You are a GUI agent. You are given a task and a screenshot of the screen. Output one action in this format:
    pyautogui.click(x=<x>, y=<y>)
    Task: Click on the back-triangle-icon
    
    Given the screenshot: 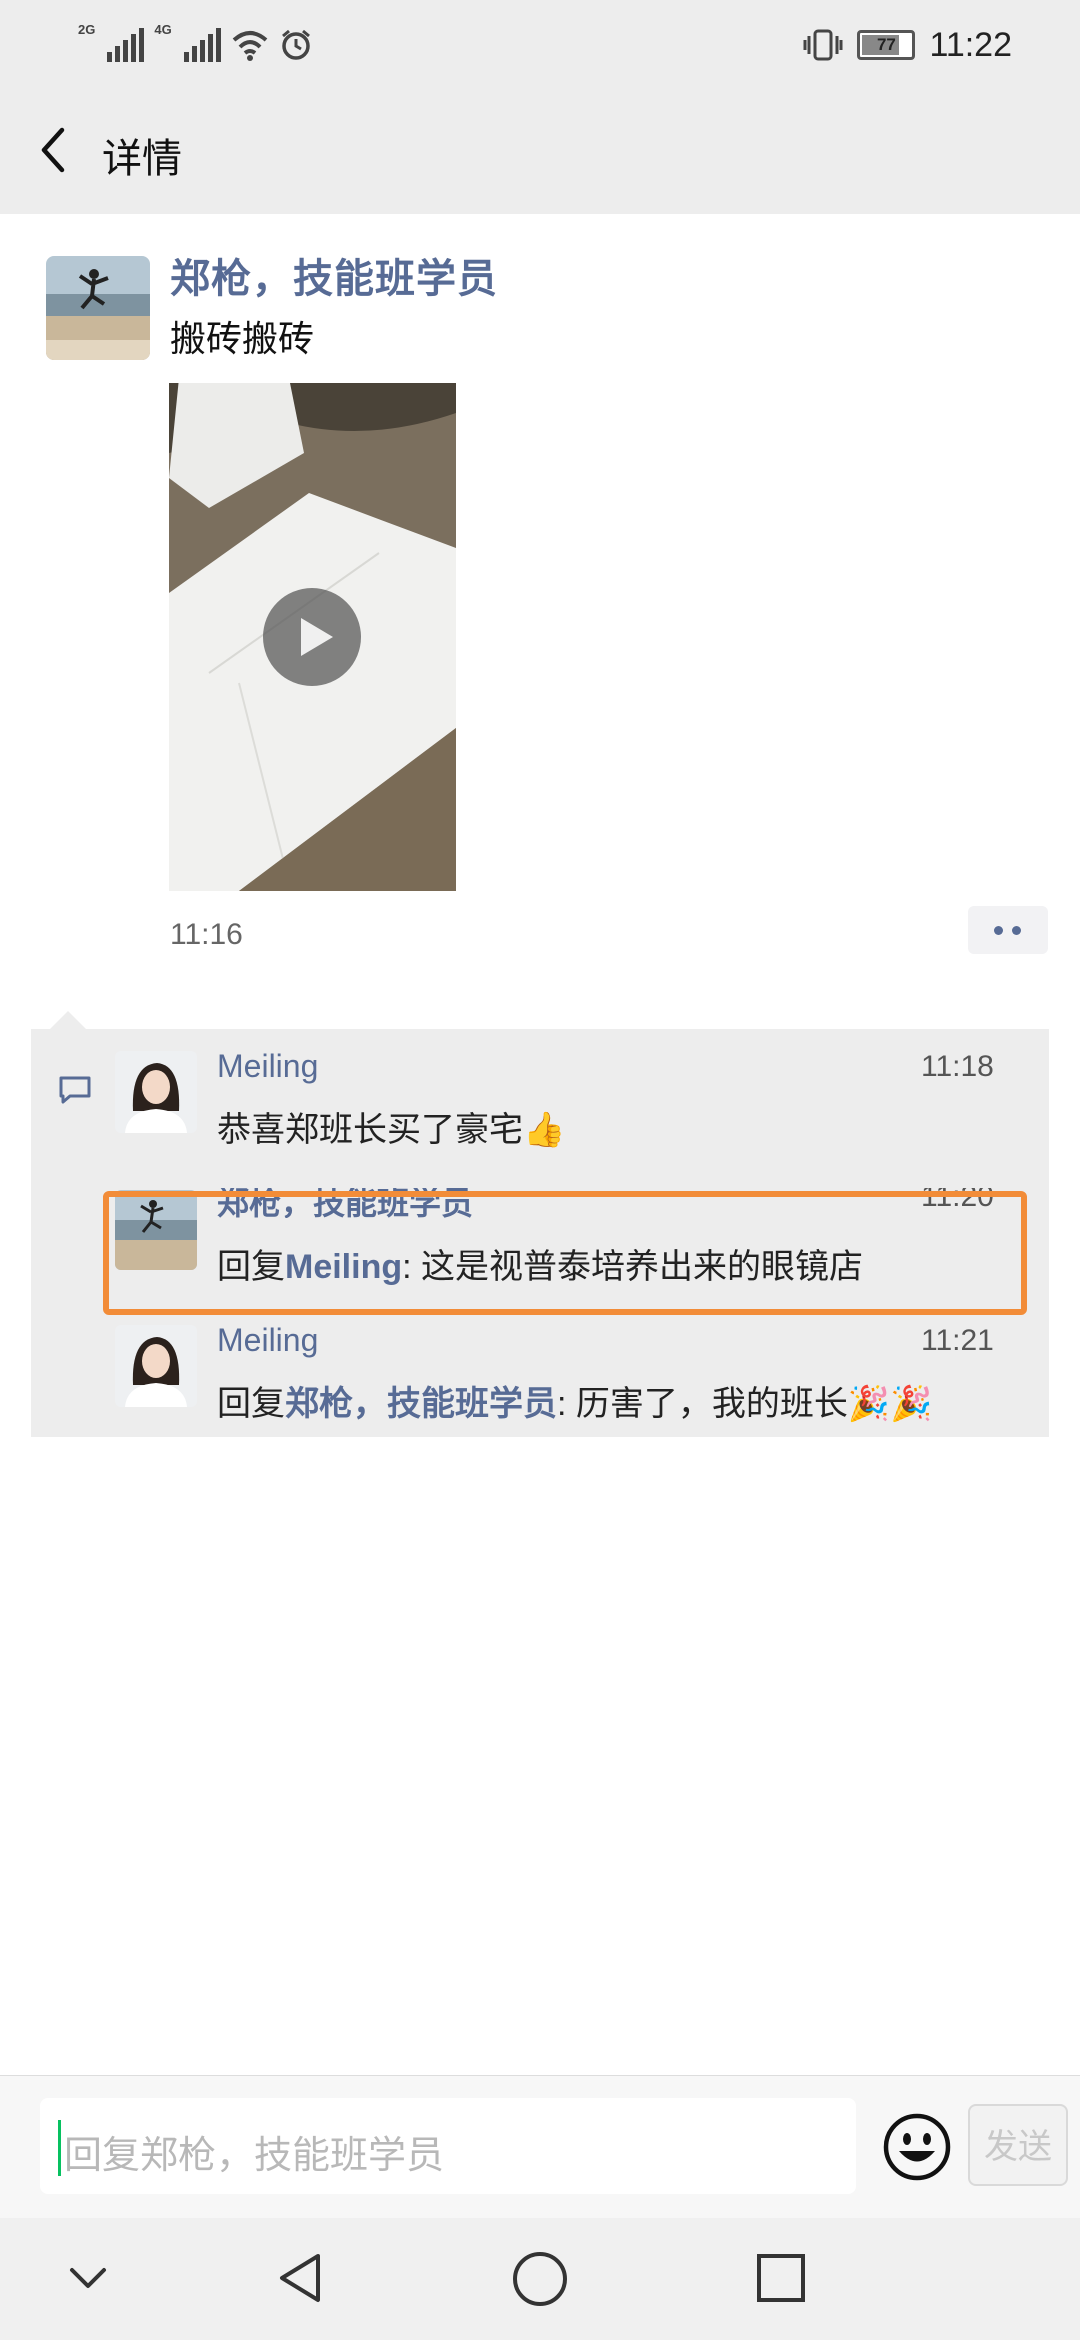 What is the action you would take?
    pyautogui.click(x=300, y=2278)
    